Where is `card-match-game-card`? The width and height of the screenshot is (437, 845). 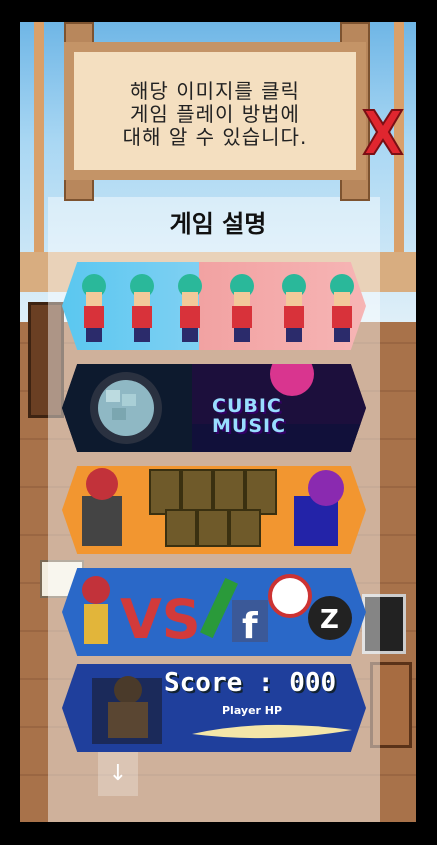 card-match-game-card is located at coordinates (214, 510).